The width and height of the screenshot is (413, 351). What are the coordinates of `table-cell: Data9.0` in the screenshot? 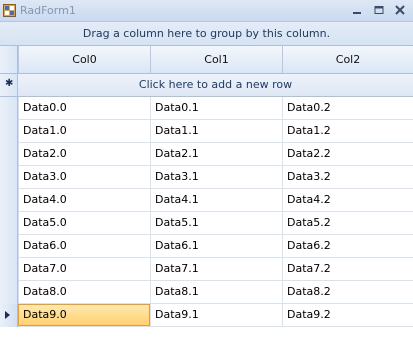 It's located at (84, 315).